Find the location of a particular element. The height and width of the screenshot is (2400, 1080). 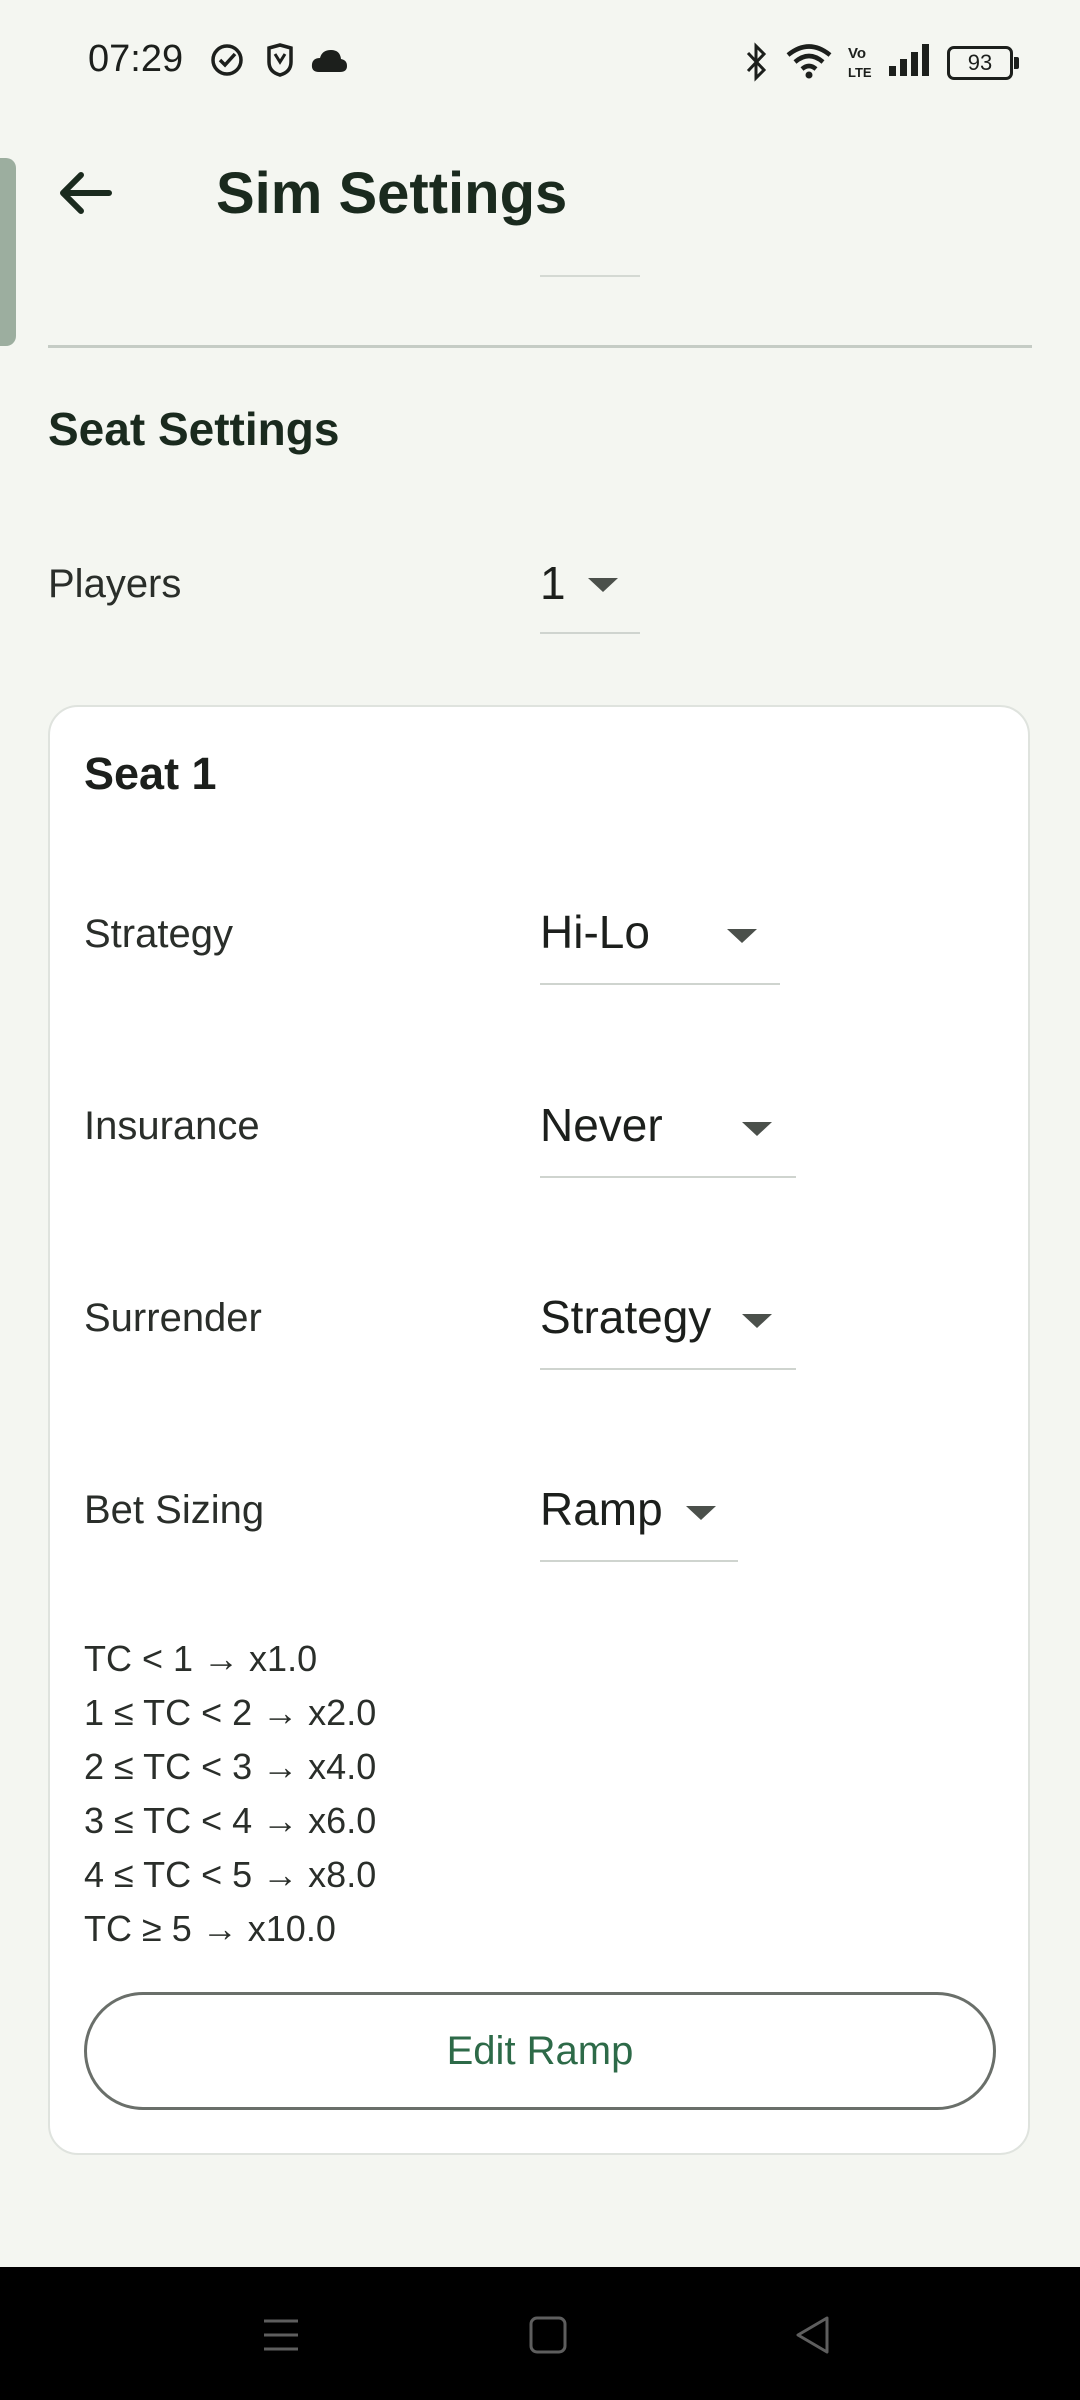

battery-icon: 93 is located at coordinates (983, 63).